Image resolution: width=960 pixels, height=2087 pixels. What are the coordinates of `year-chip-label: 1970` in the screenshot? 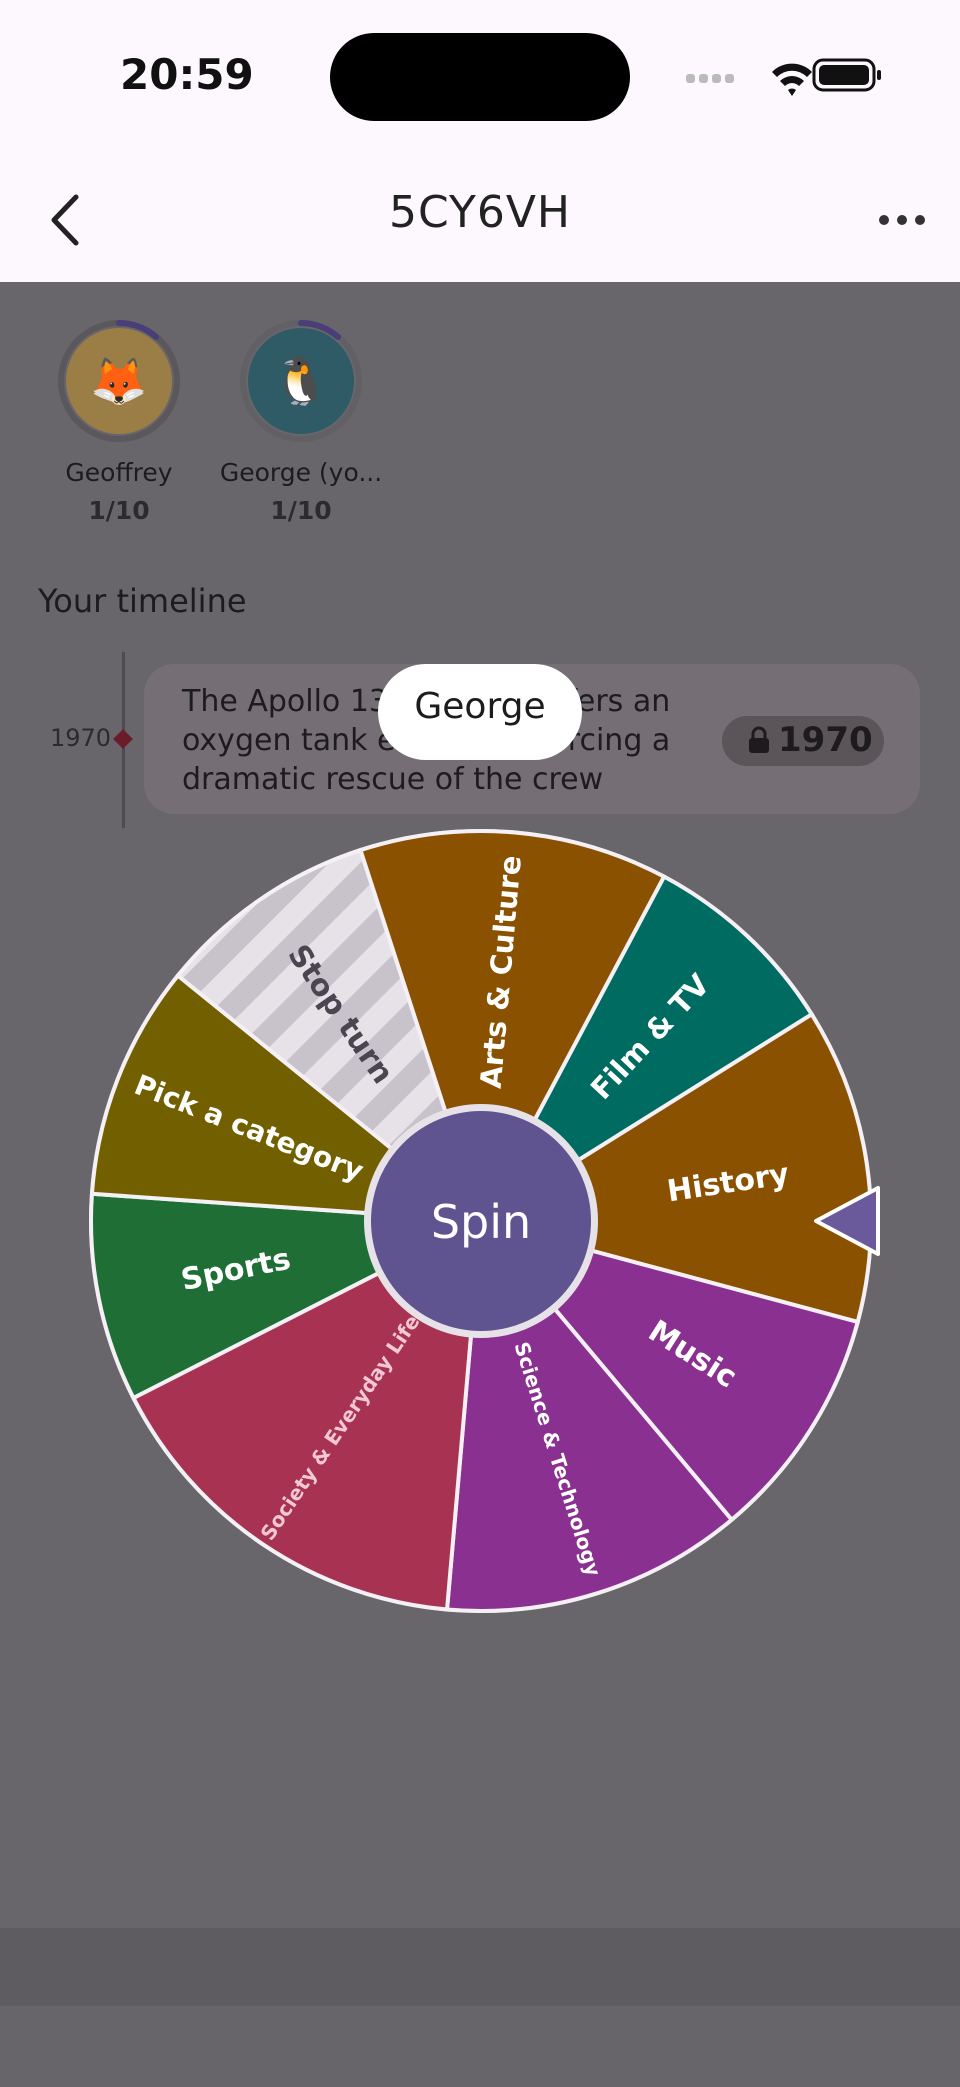 It's located at (825, 740).